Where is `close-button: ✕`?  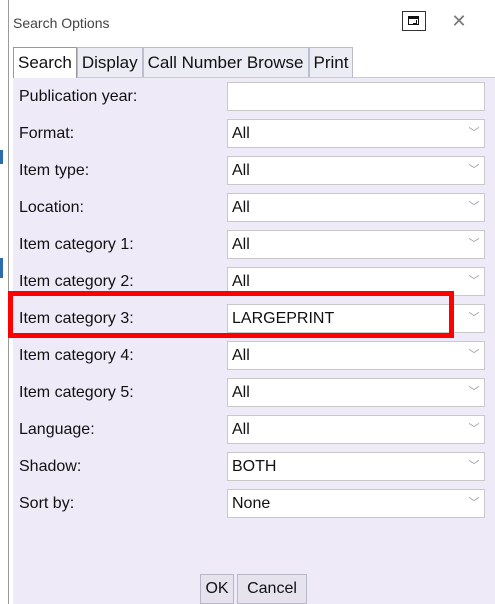
close-button: ✕ is located at coordinates (459, 21).